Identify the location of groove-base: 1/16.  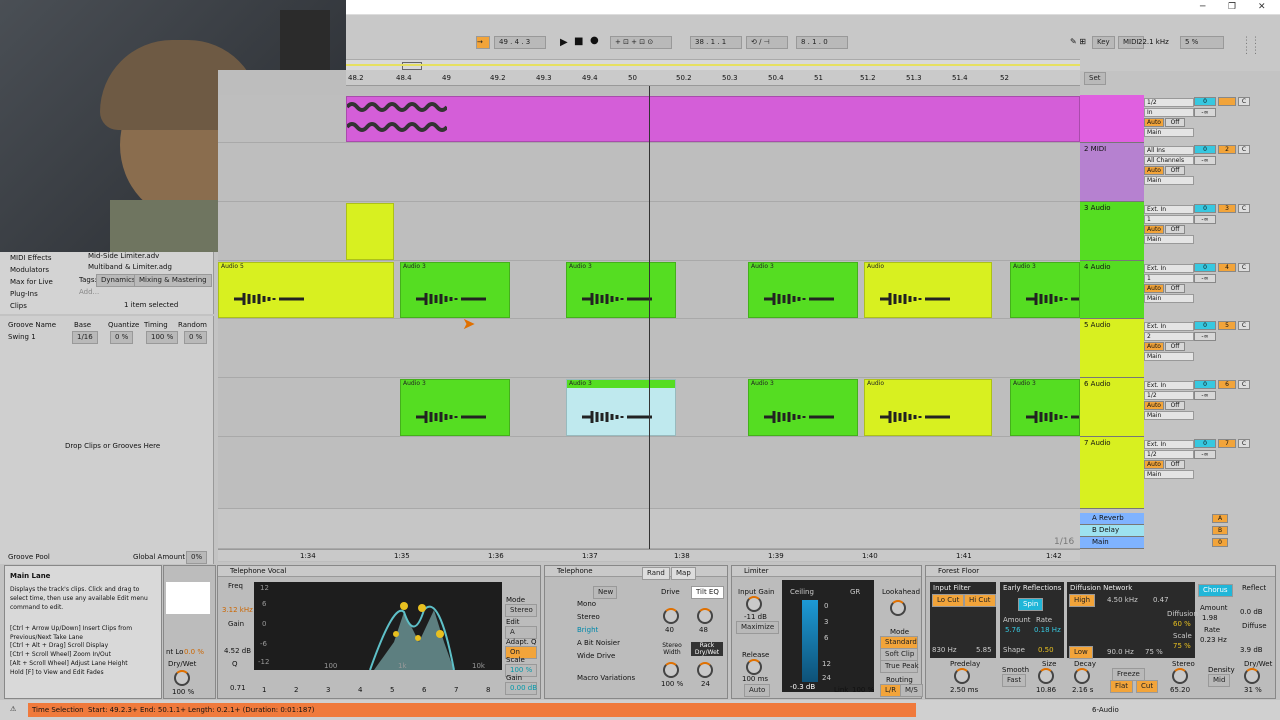
(85, 337).